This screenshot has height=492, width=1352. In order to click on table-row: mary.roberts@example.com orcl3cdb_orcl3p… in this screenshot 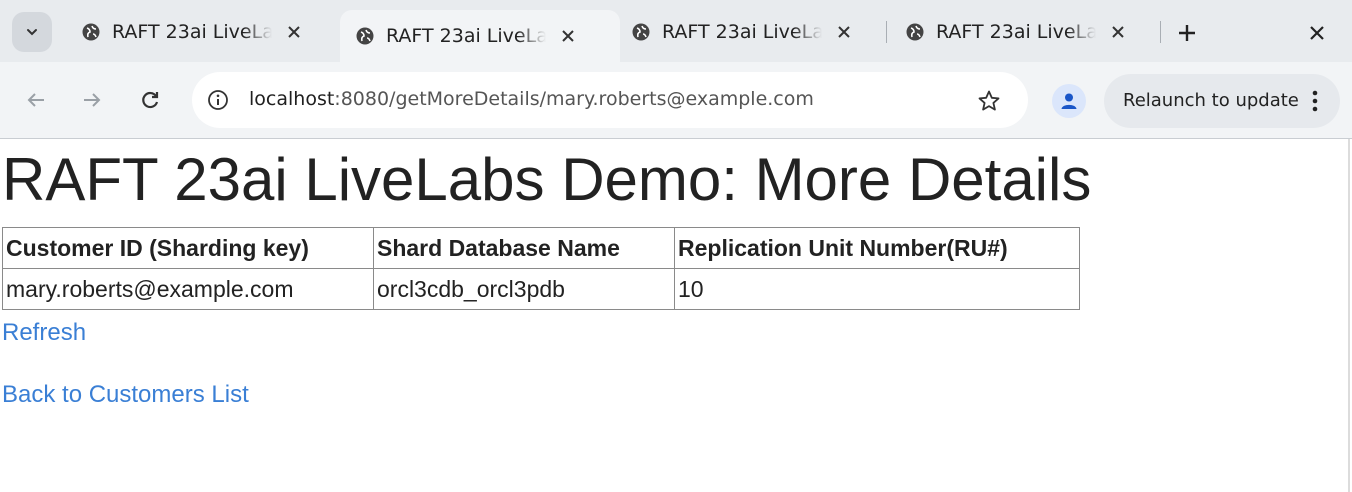, I will do `click(541, 289)`.